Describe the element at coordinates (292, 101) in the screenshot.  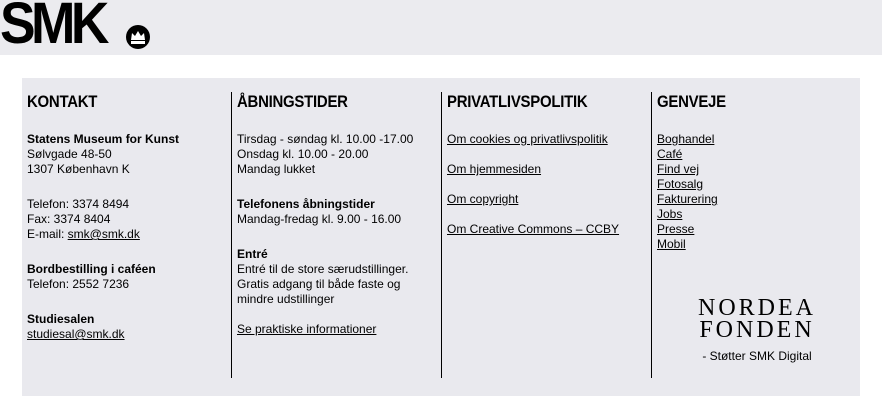
I see `hours-heading: ÅBNINGSTIDER` at that location.